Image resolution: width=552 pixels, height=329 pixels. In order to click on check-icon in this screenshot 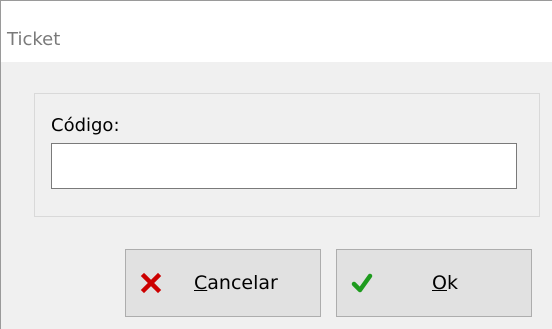, I will do `click(362, 283)`.